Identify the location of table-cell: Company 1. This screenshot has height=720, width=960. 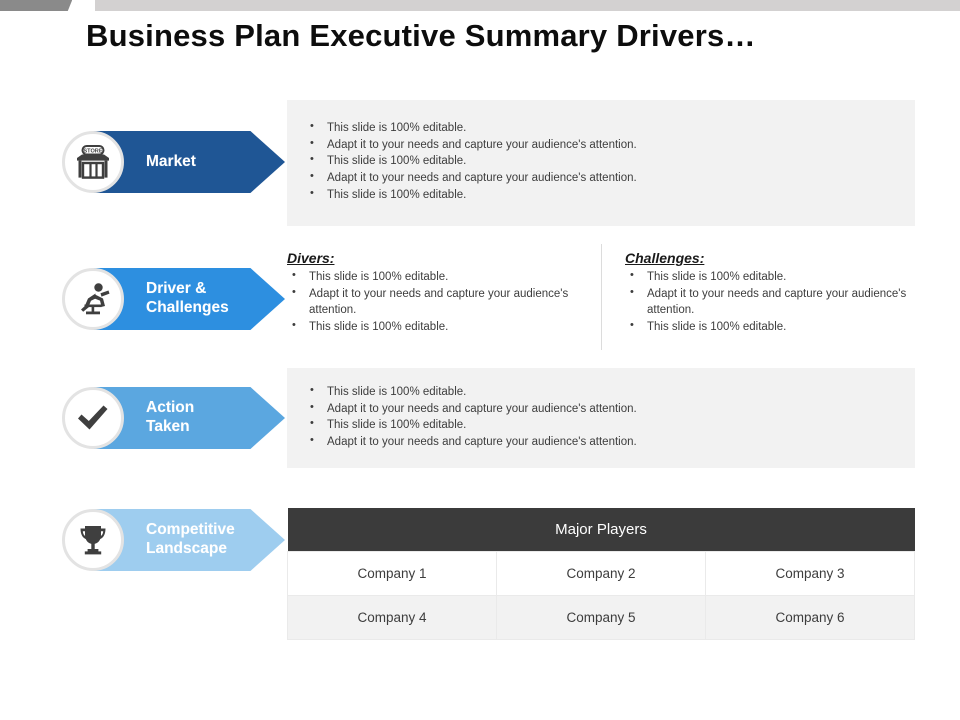
(392, 573).